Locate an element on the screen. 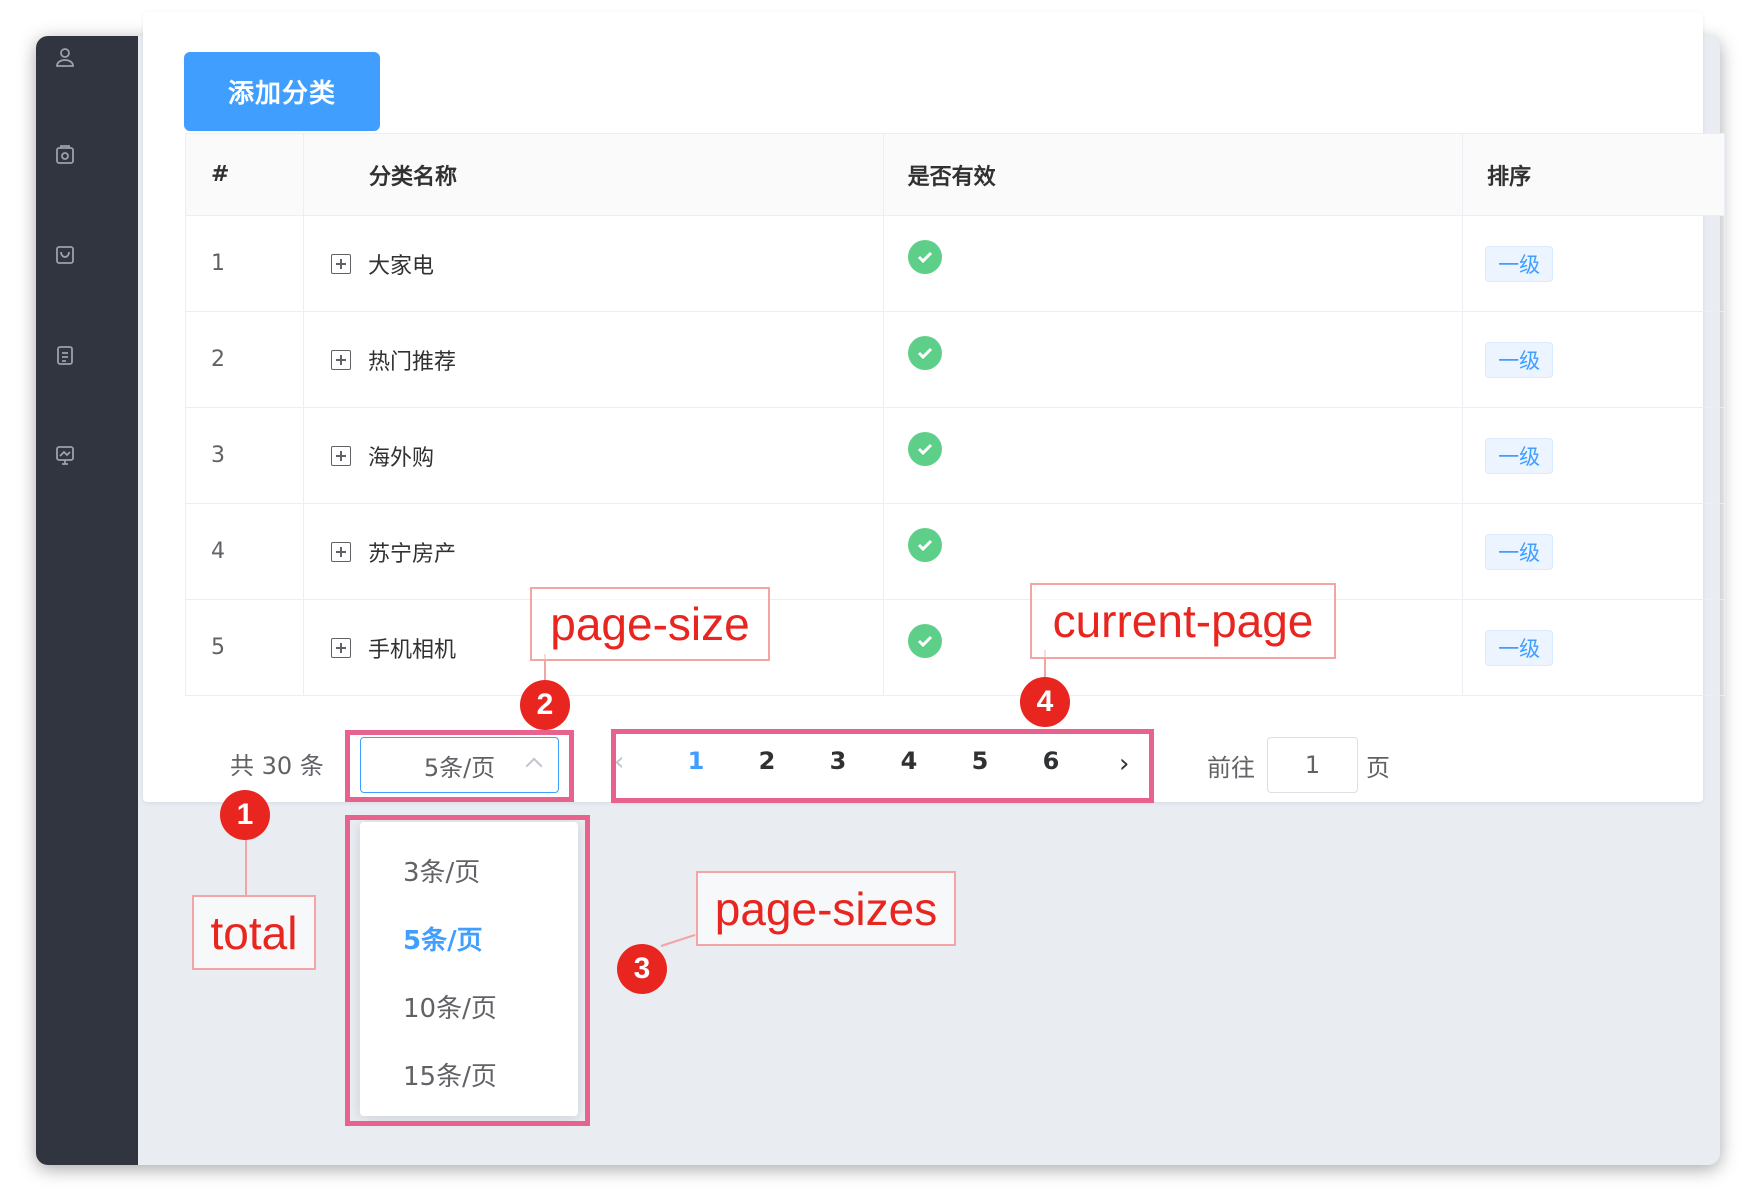 This screenshot has width=1756, height=1202. annotation-badge-1: 1 is located at coordinates (245, 815).